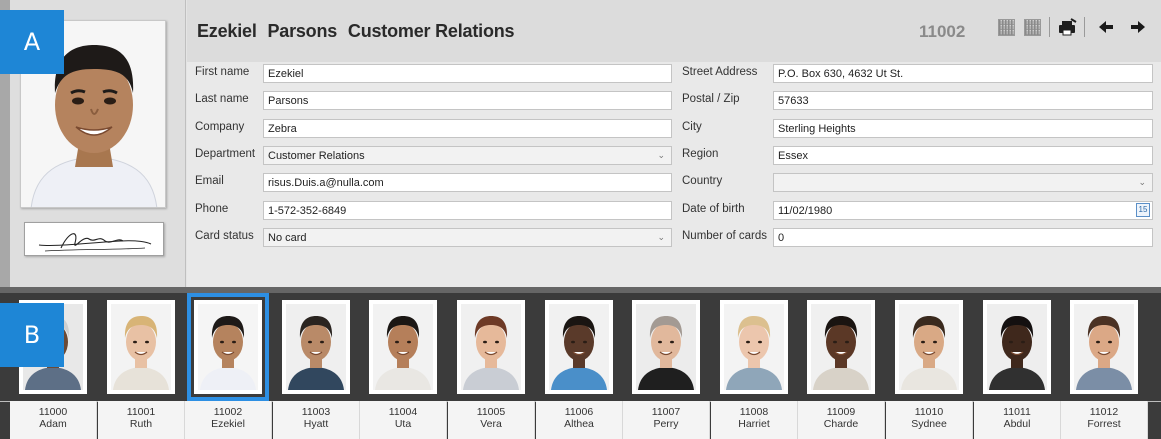 The image size is (1161, 439). I want to click on employee-caption: 11004 Uta, so click(403, 420).